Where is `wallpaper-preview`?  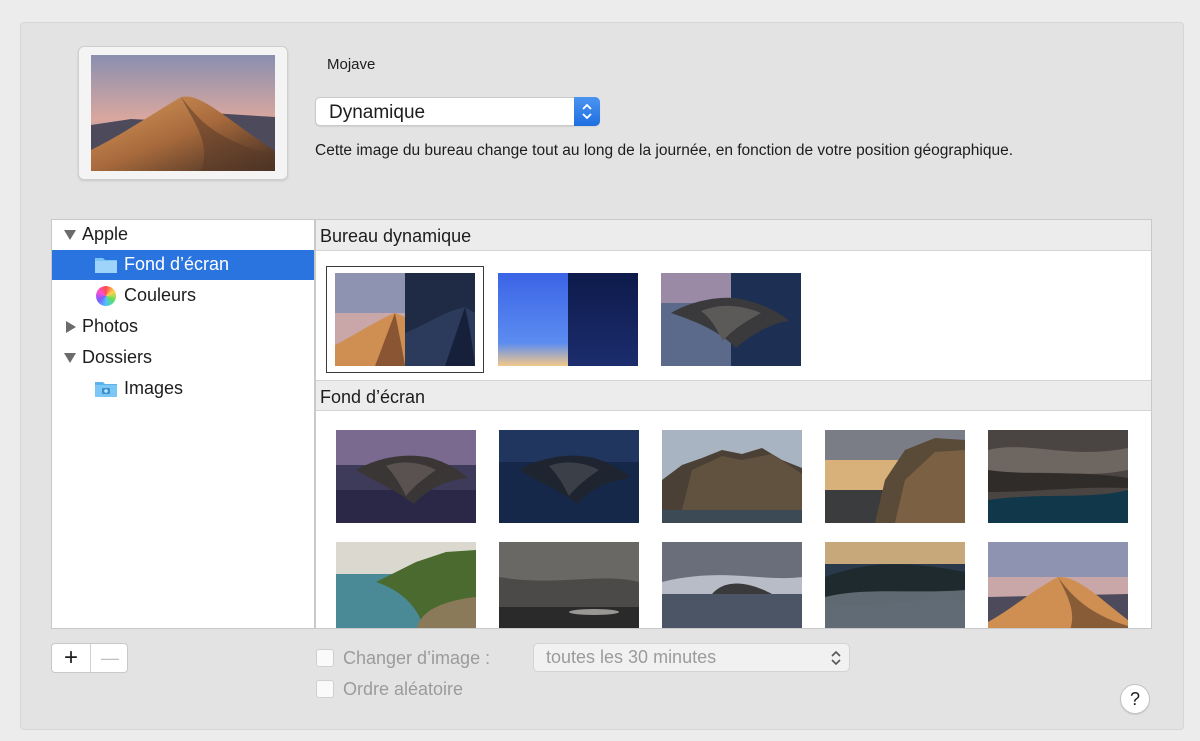
wallpaper-preview is located at coordinates (183, 113).